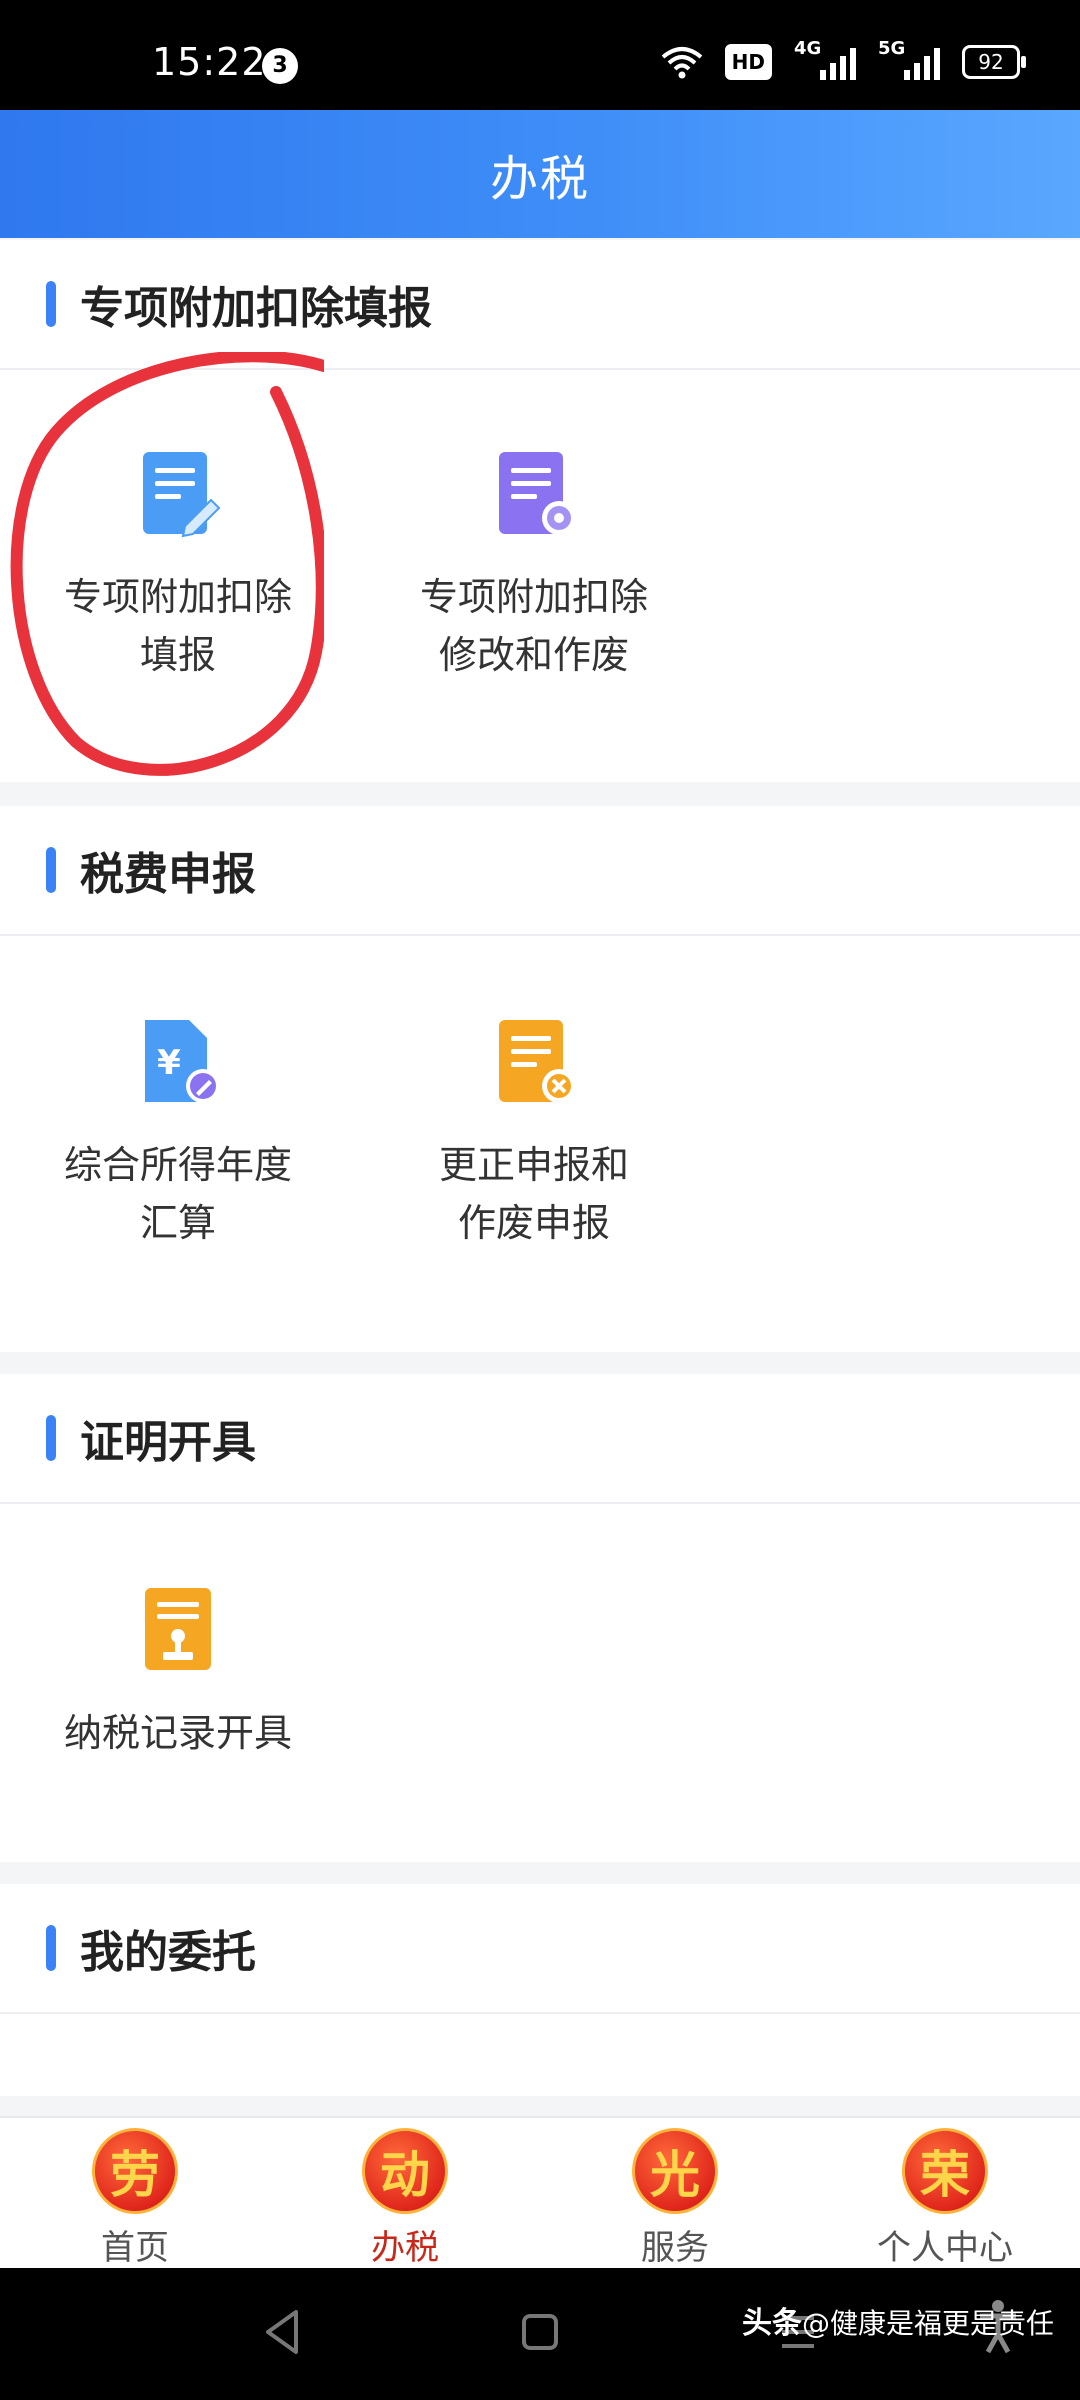 The image size is (1080, 2400). What do you see at coordinates (177, 1223) in the screenshot?
I see `tile-label-line2: 汇算` at bounding box center [177, 1223].